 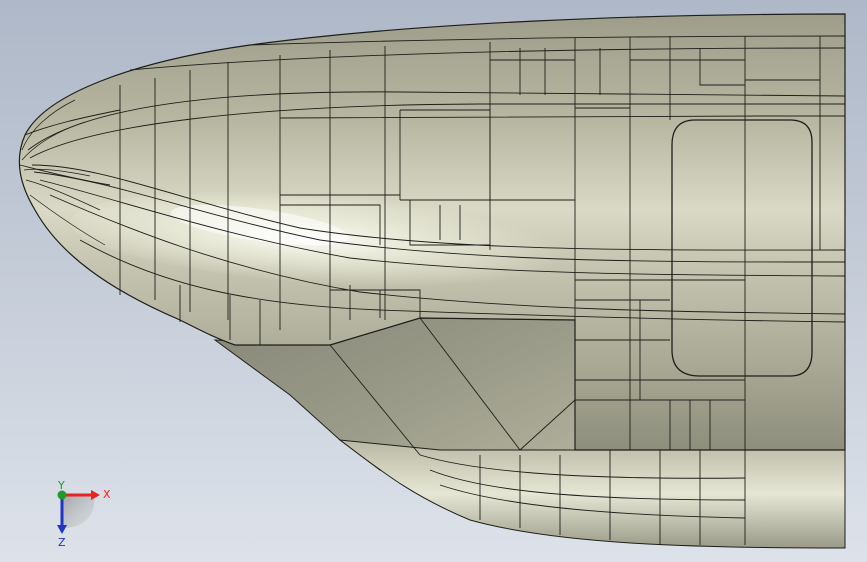 I want to click on triad-z-label: Z, so click(x=62, y=542).